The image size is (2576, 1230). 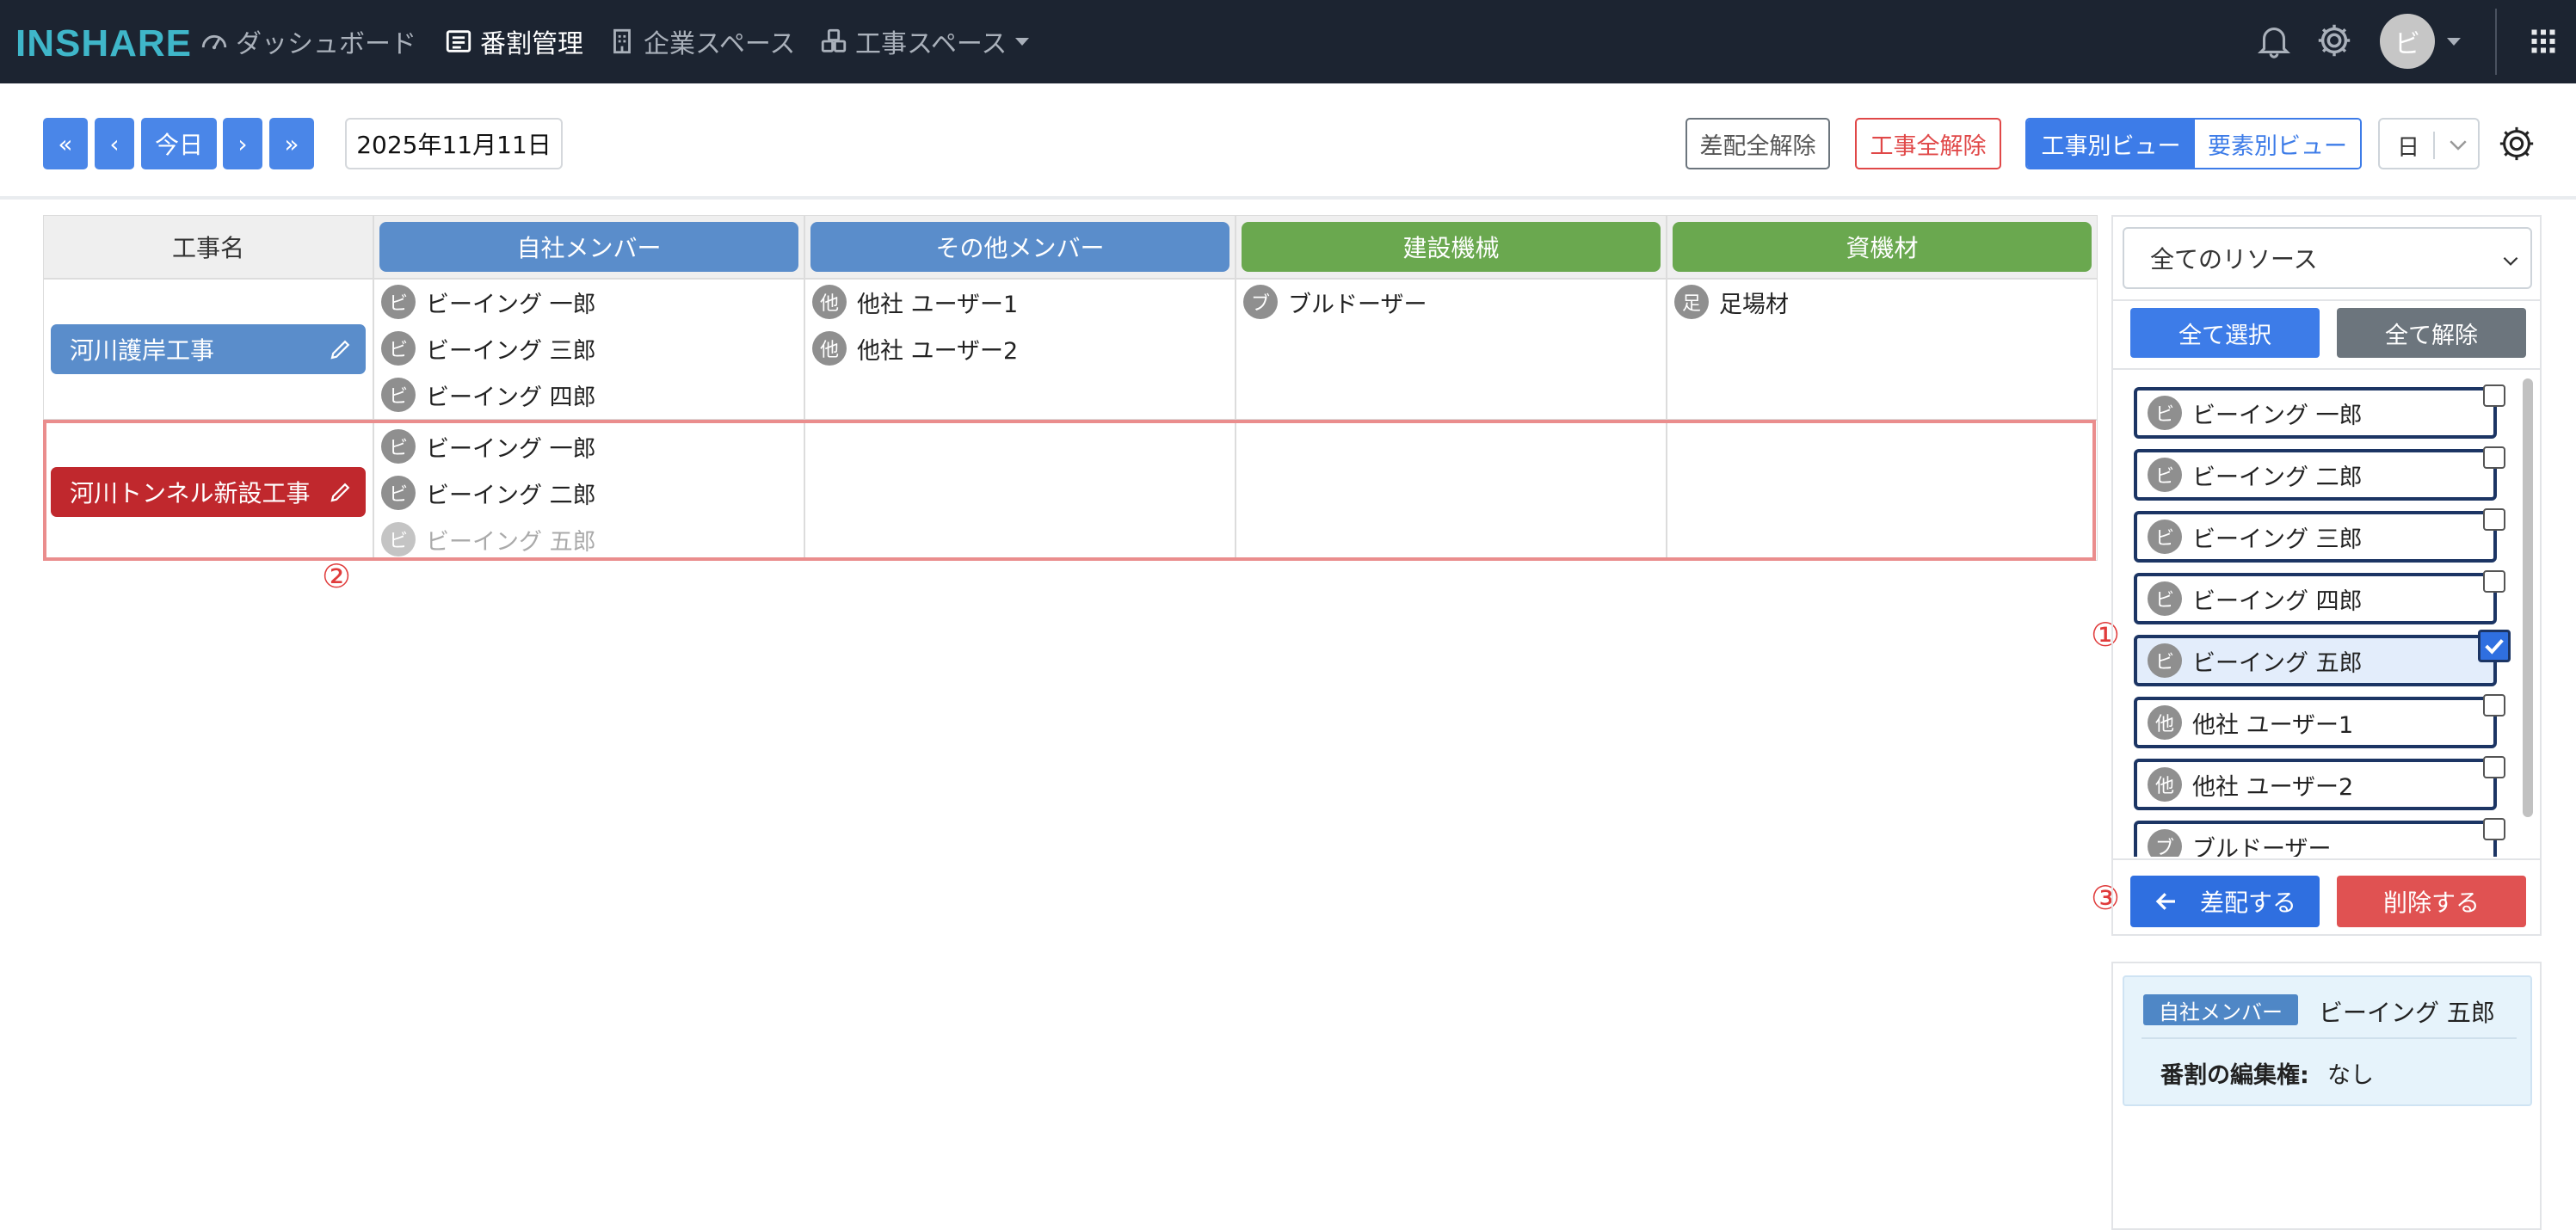 What do you see at coordinates (292, 143) in the screenshot?
I see `last-button: »` at bounding box center [292, 143].